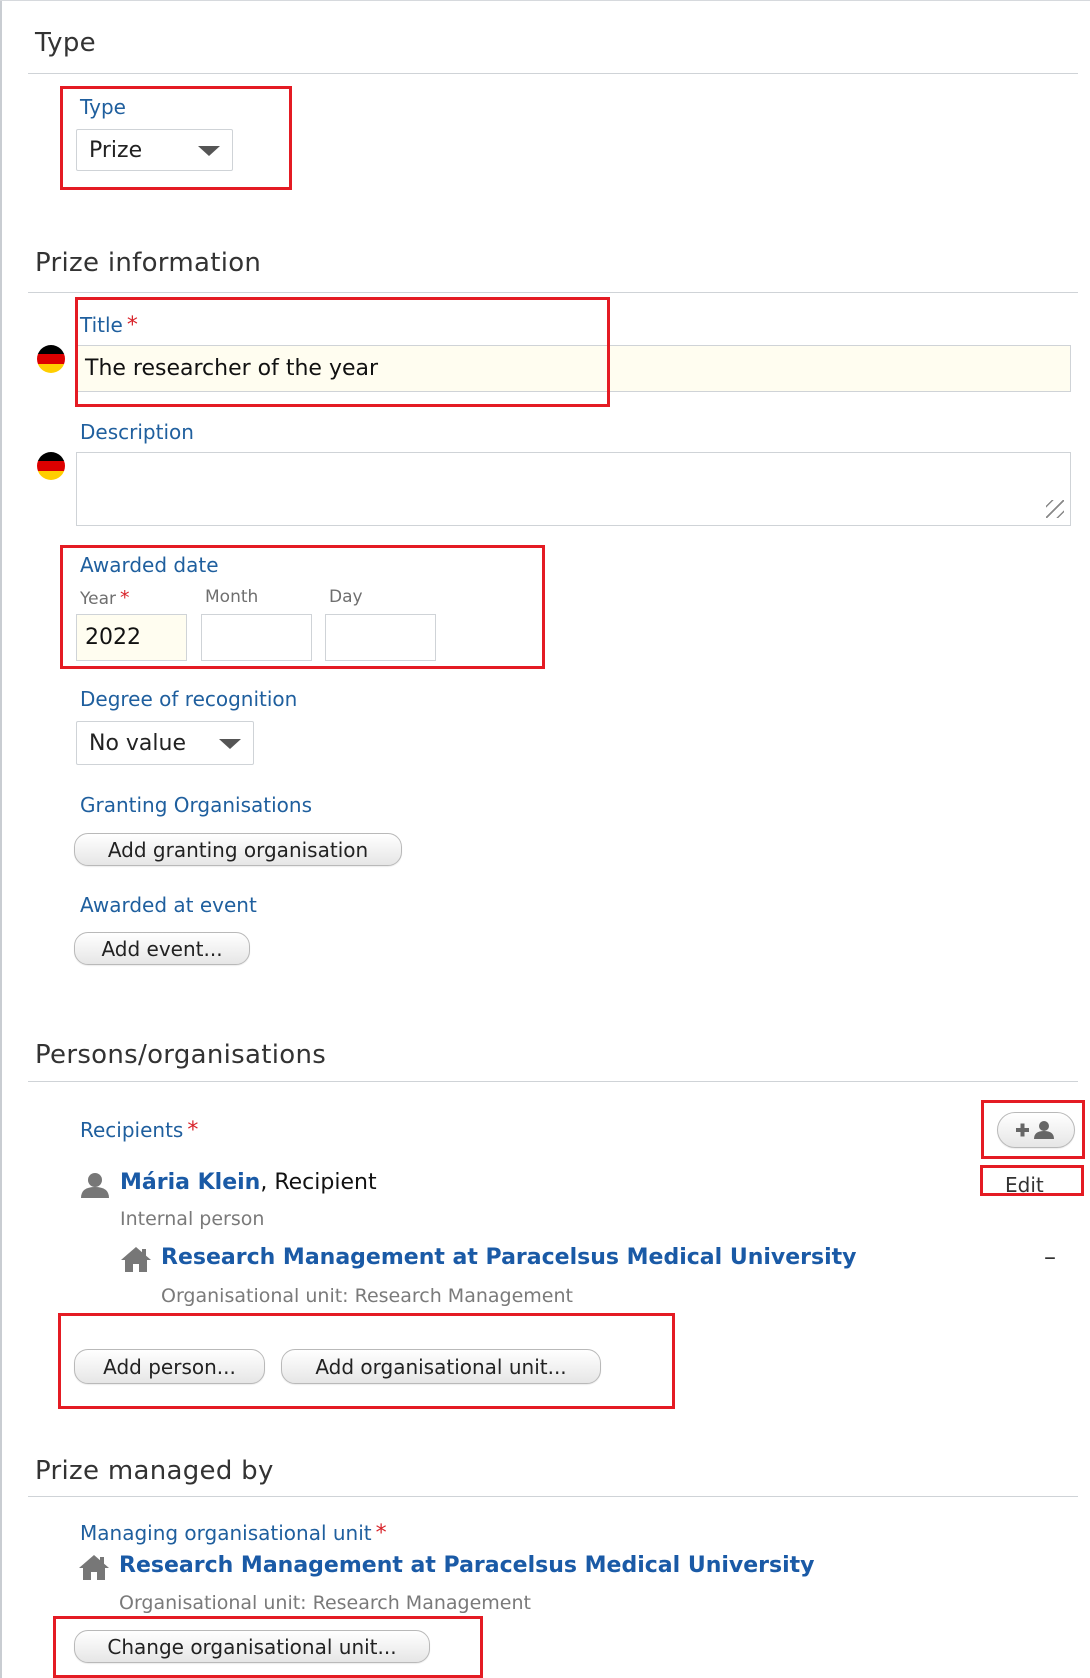 The image size is (1090, 1678). What do you see at coordinates (189, 699) in the screenshot?
I see `degree-of-recognition-label: Degree of recognition` at bounding box center [189, 699].